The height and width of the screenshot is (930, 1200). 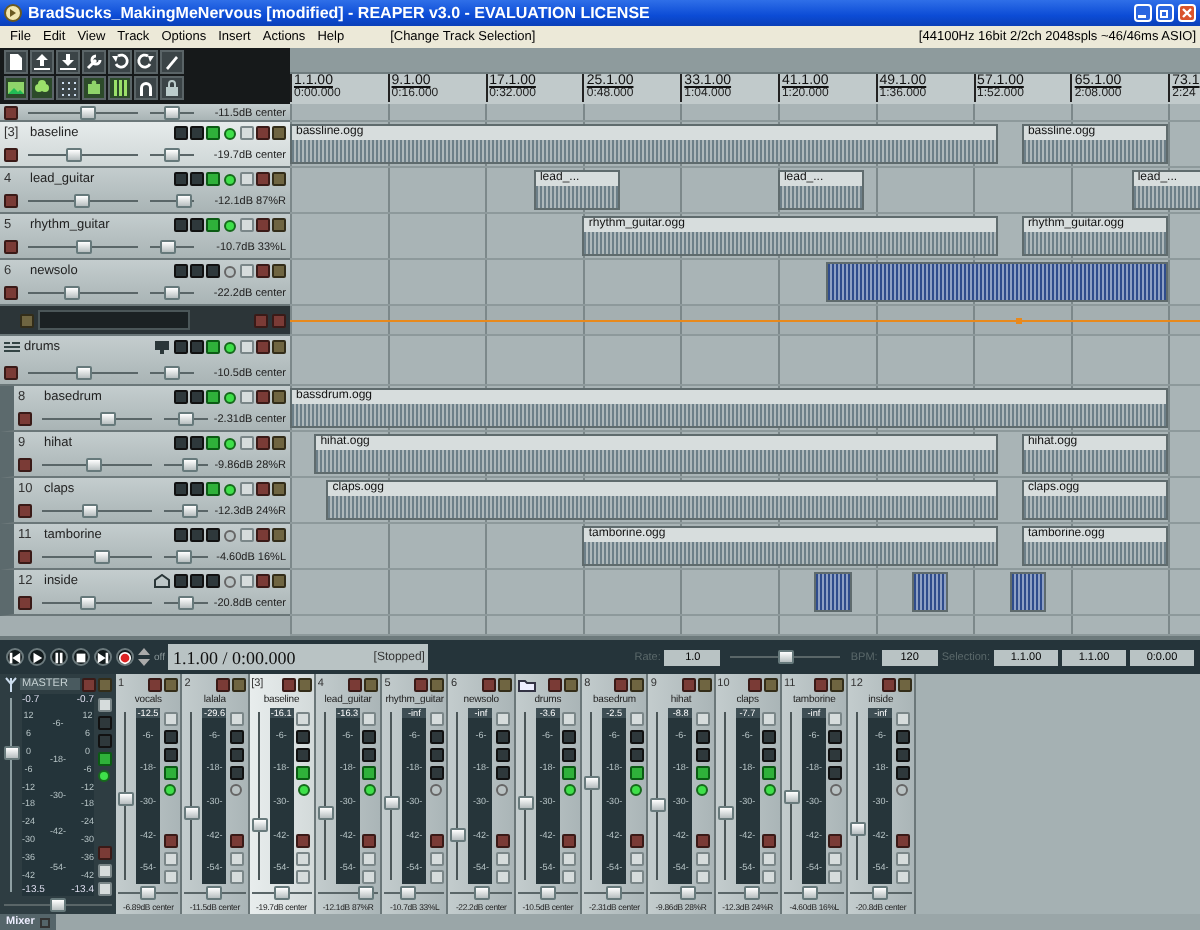 What do you see at coordinates (340, 13) in the screenshot?
I see `window-title: BradSucks_MakingMeNervous [modified] - REAPER v3.0 - EVALUATION LICENSE` at bounding box center [340, 13].